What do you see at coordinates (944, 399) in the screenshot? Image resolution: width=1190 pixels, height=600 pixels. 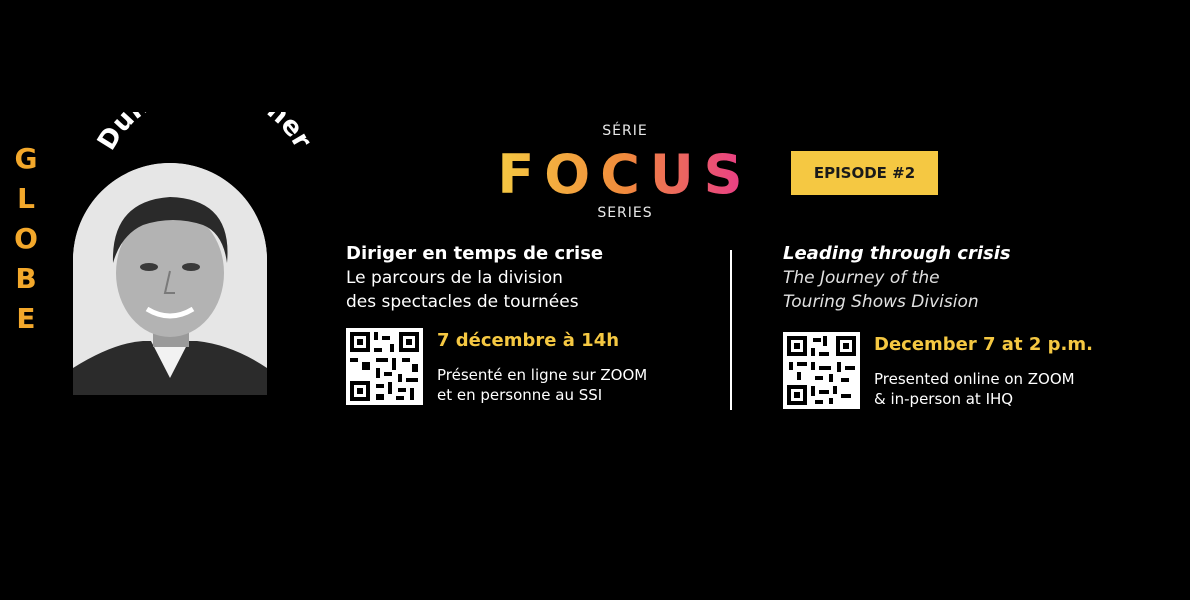 I see `english-venue-line2: & in-person at IHQ` at bounding box center [944, 399].